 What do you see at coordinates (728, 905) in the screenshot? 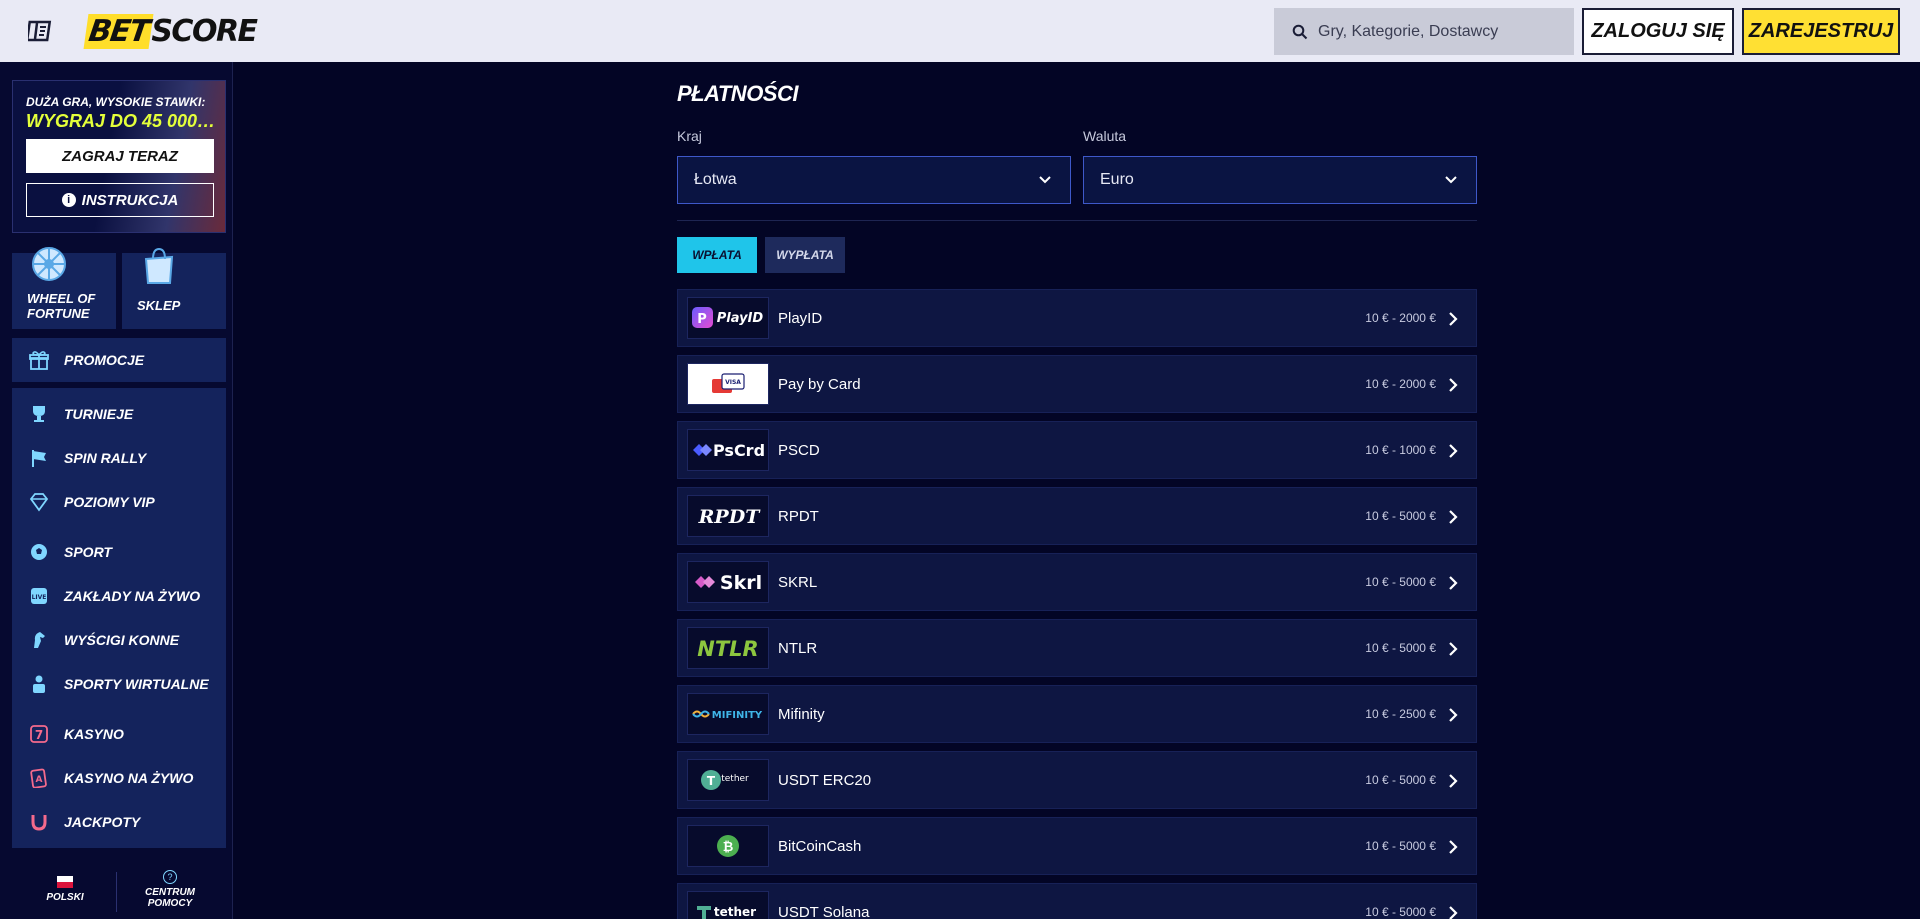
I see `tether-solana-logo: tether` at bounding box center [728, 905].